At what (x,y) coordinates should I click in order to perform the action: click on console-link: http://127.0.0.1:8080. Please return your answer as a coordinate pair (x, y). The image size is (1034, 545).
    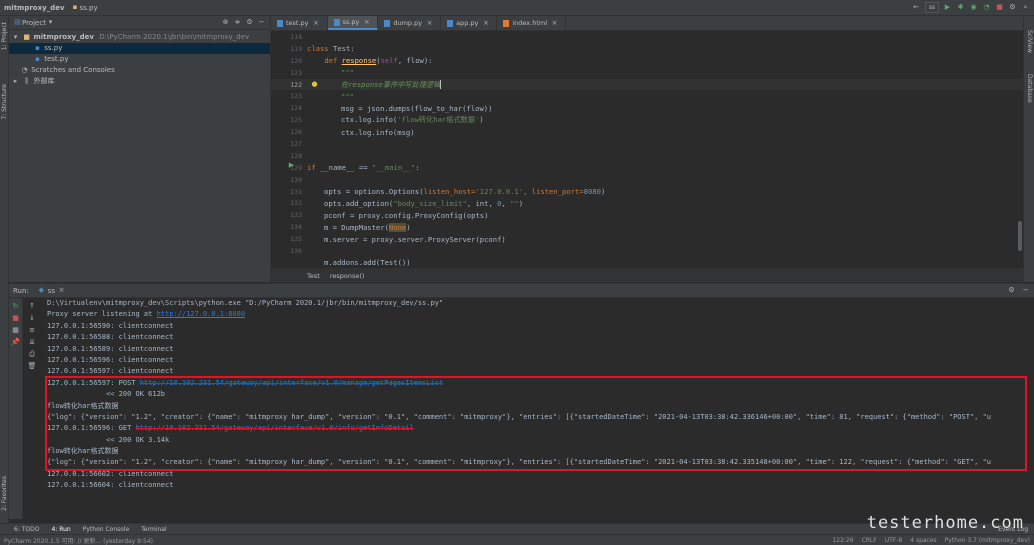
    Looking at the image, I should click on (201, 314).